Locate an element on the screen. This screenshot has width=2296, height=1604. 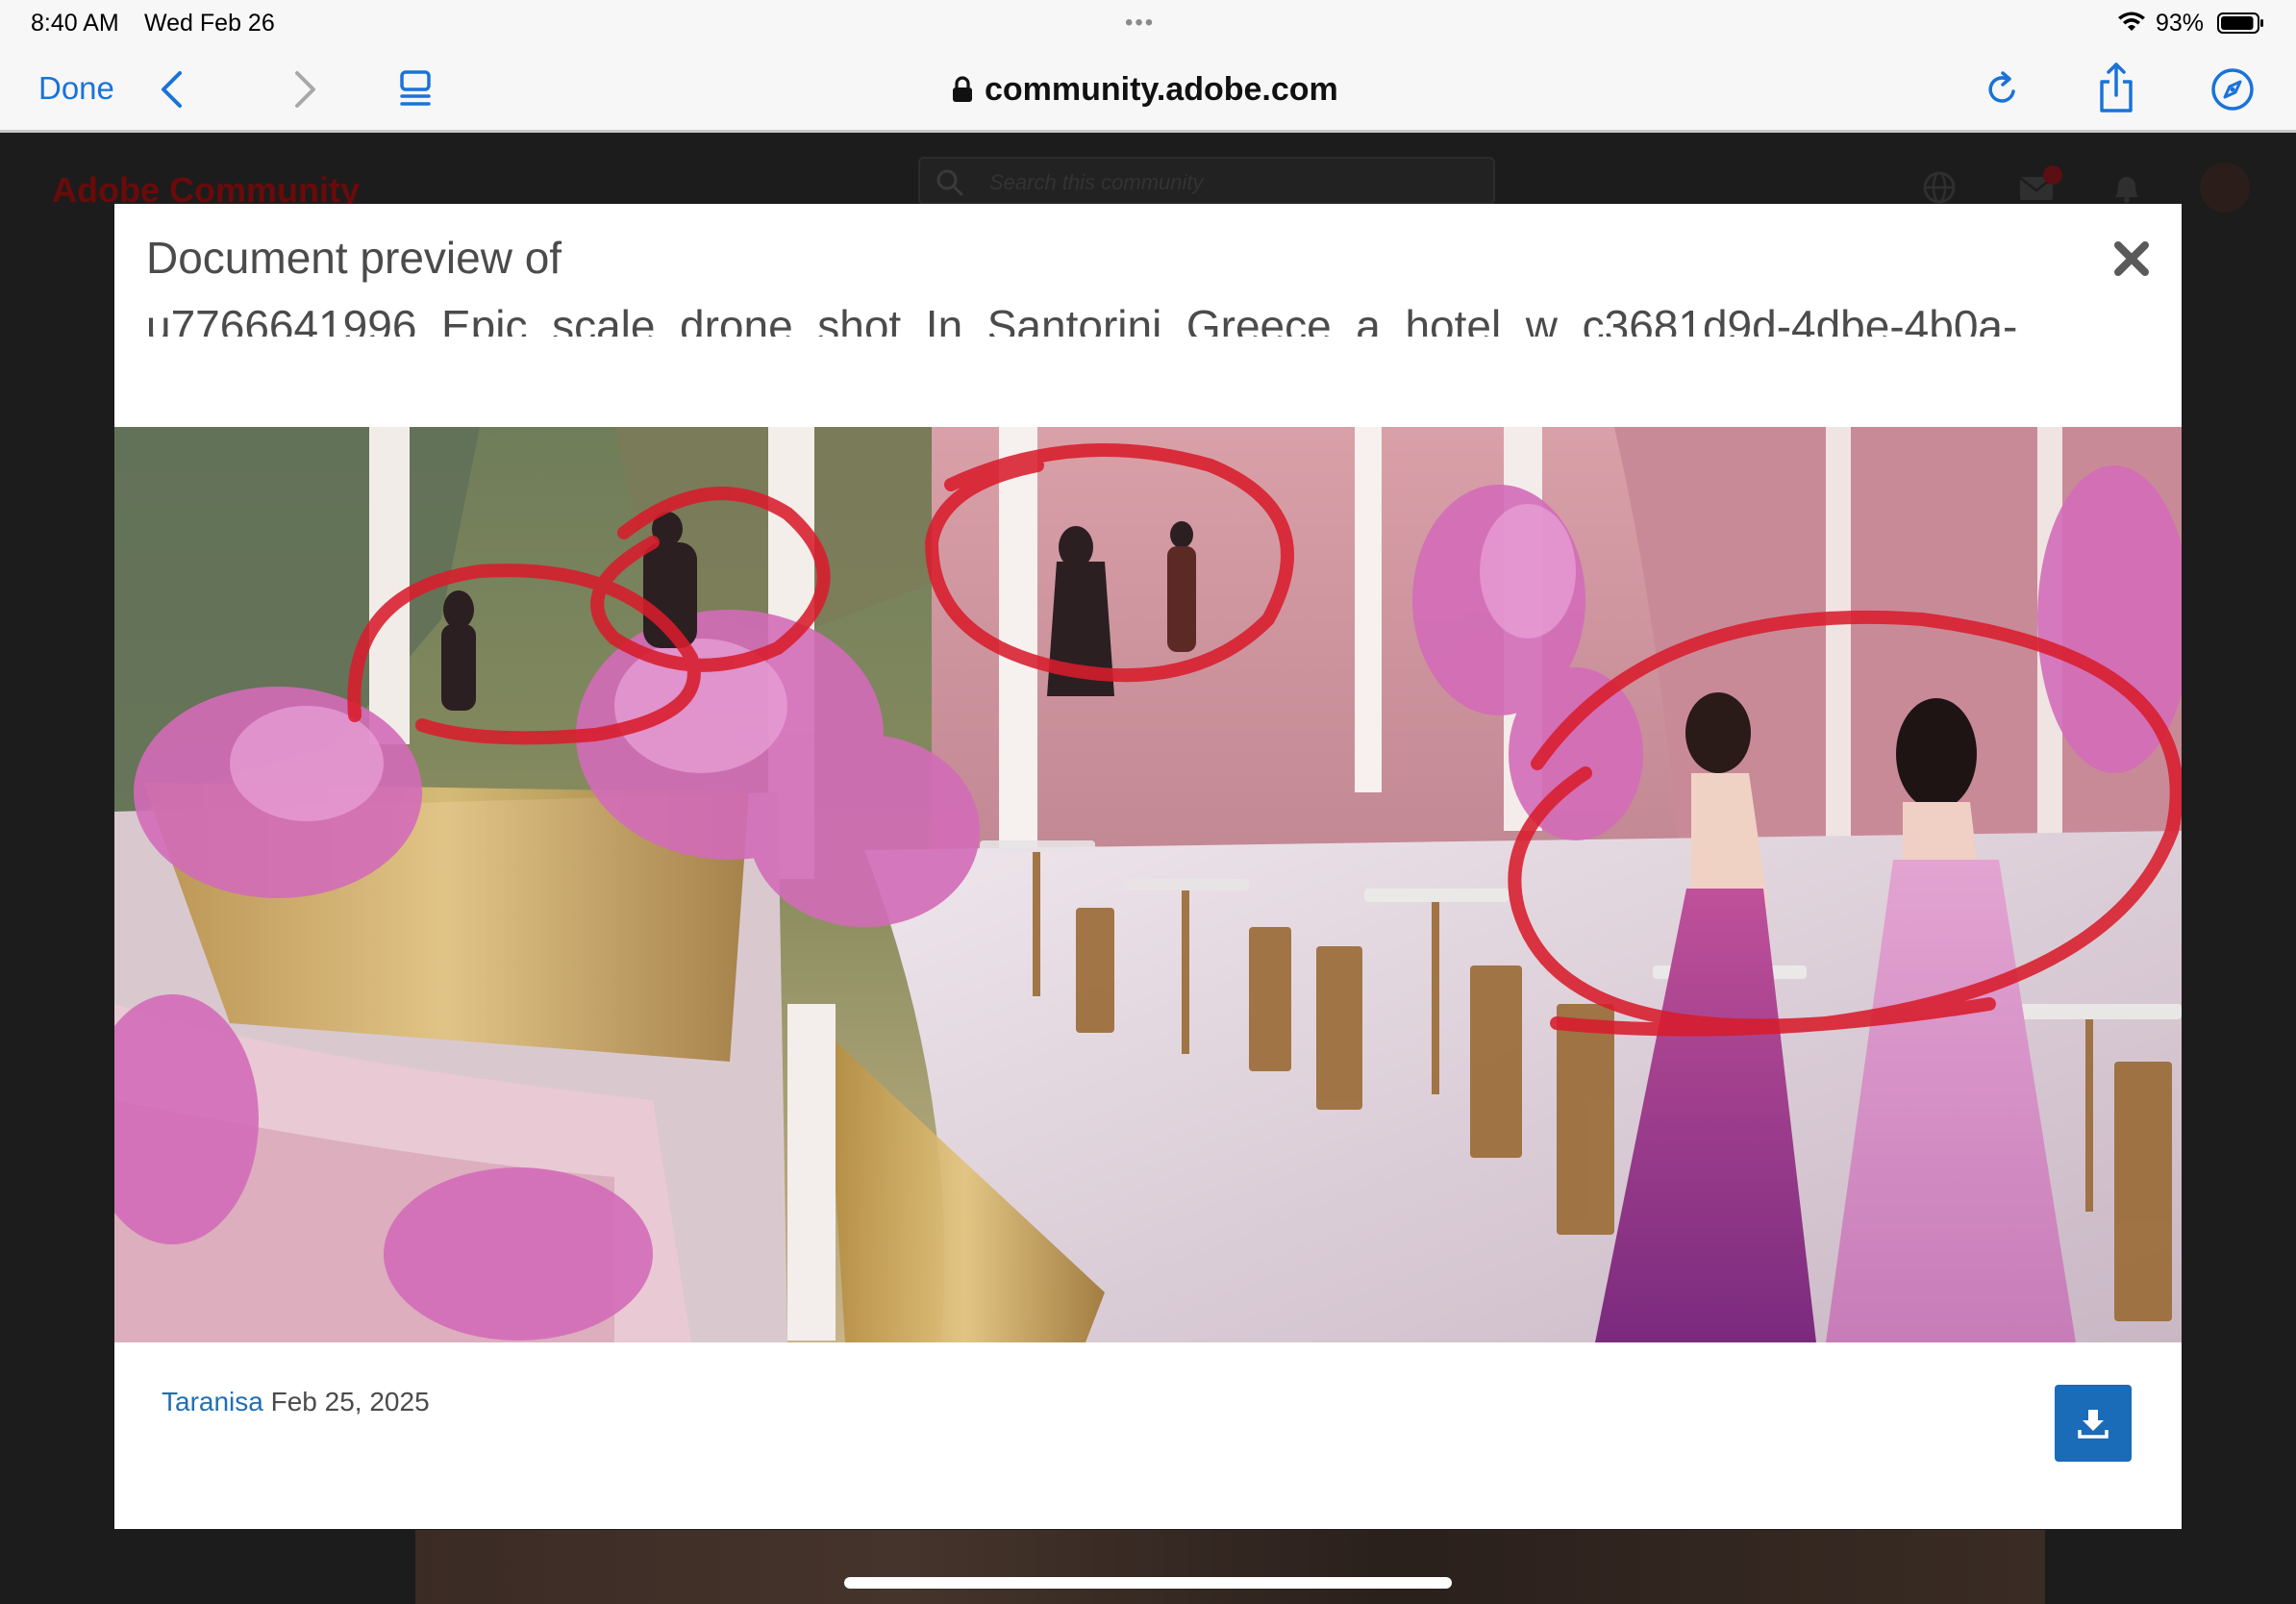
close-icon is located at coordinates (2131, 258).